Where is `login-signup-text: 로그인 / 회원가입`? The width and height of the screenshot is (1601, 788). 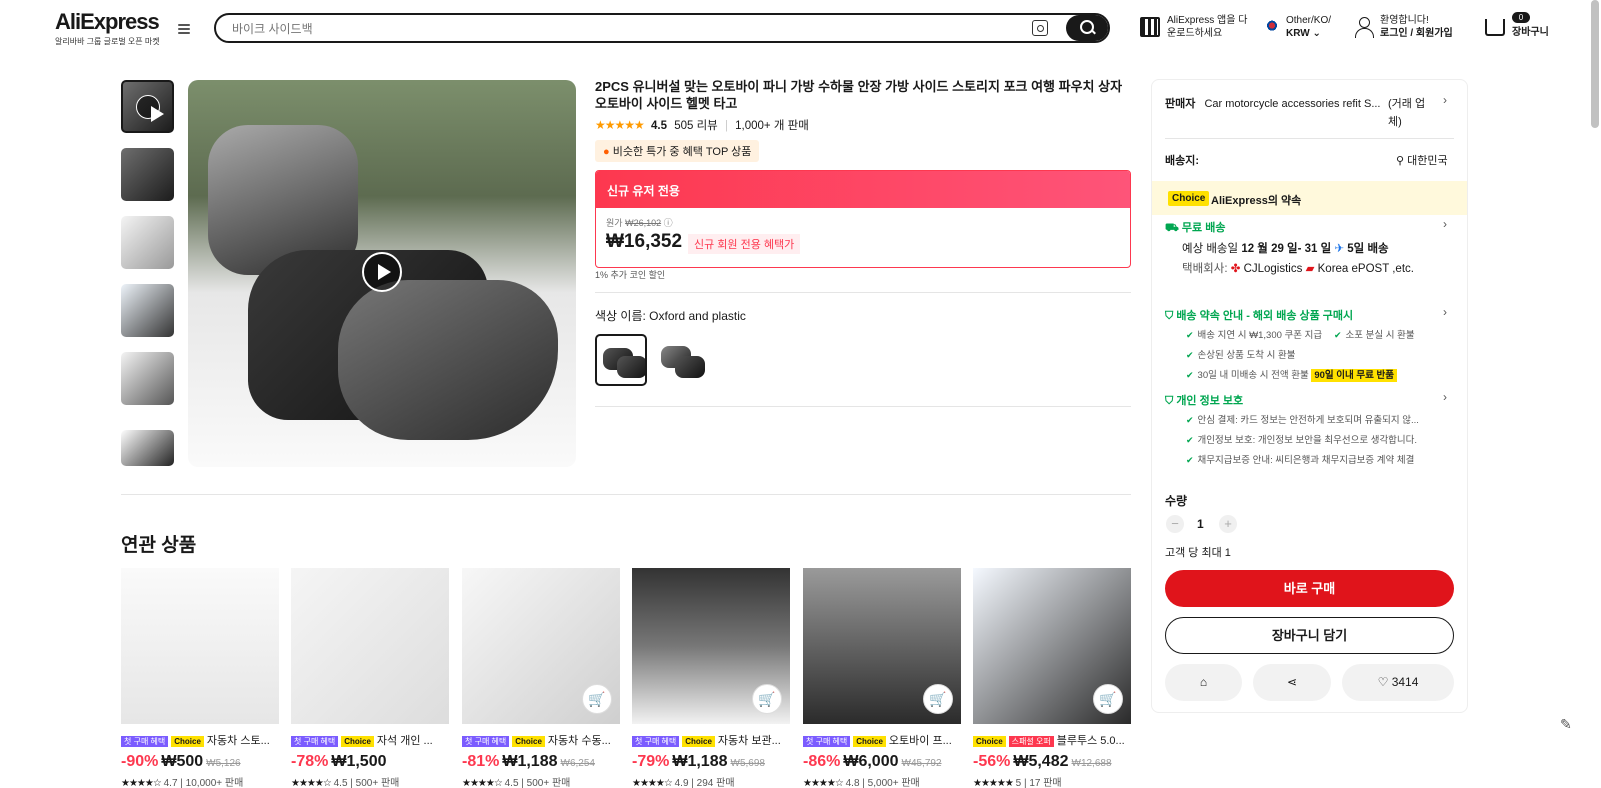
login-signup-text: 로그인 / 회원가입 is located at coordinates (1416, 33).